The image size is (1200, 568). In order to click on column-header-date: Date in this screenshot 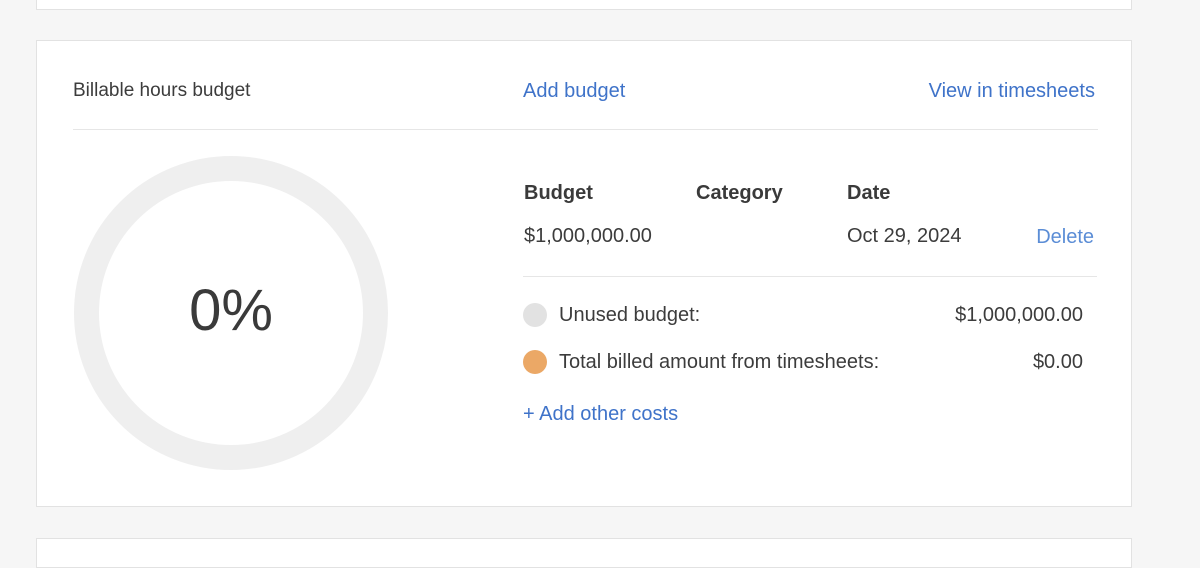, I will do `click(869, 193)`.